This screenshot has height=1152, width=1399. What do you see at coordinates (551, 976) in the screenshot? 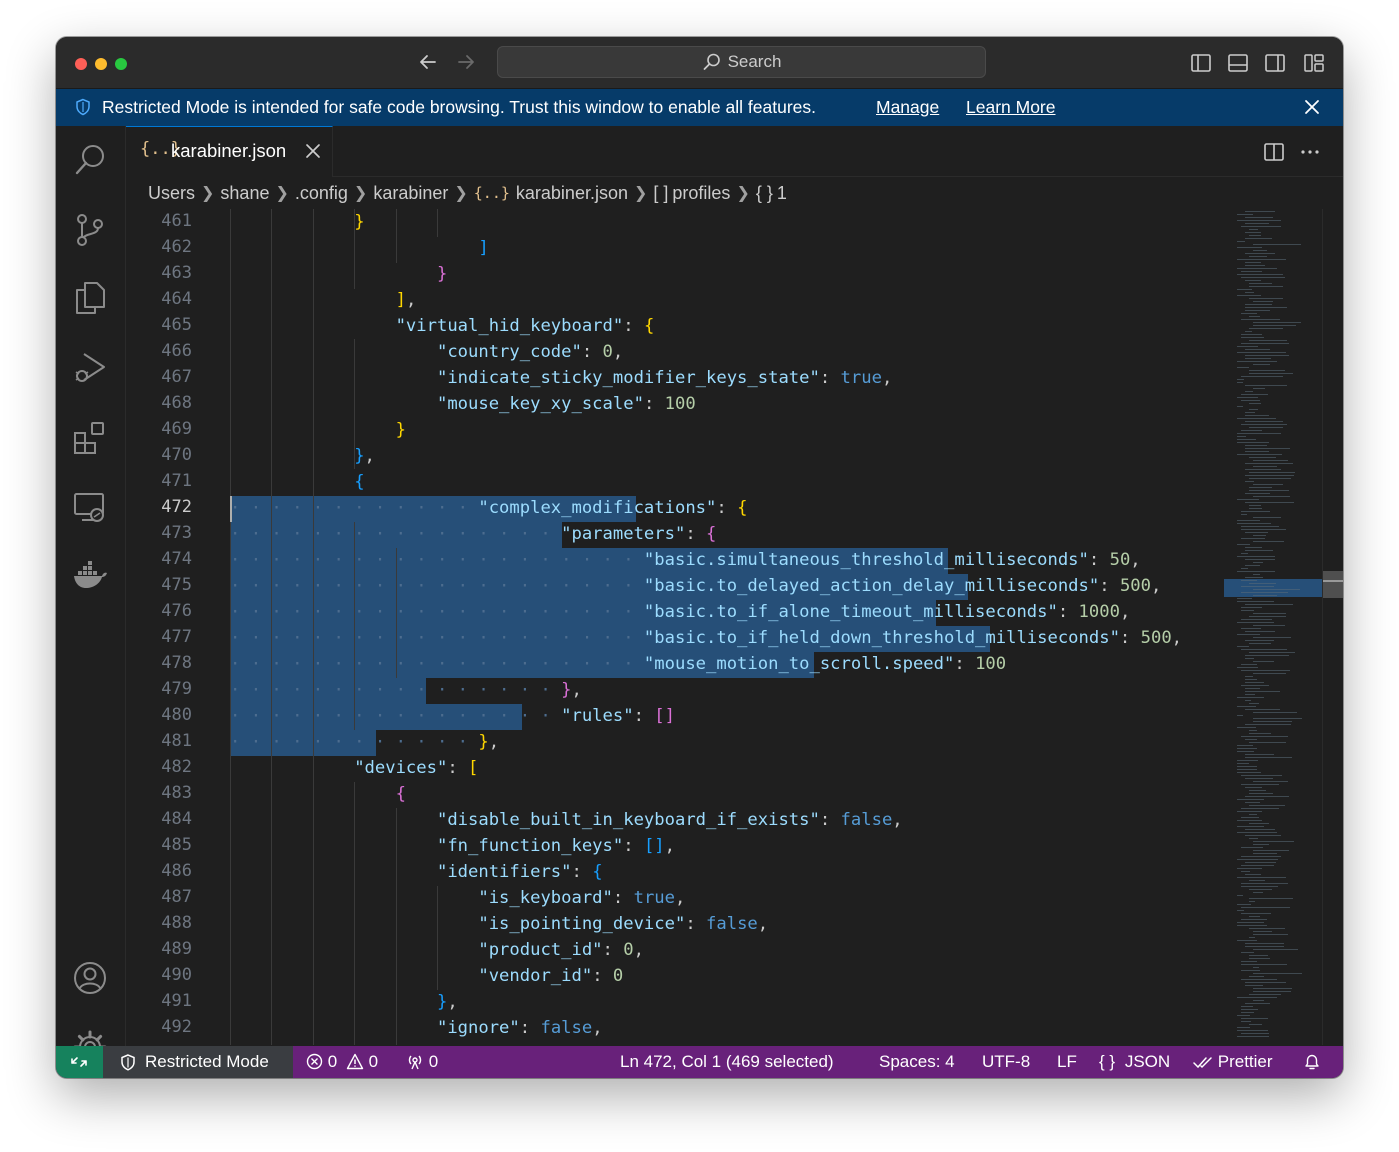
I see `code-line: "vendor_id": 0` at bounding box center [551, 976].